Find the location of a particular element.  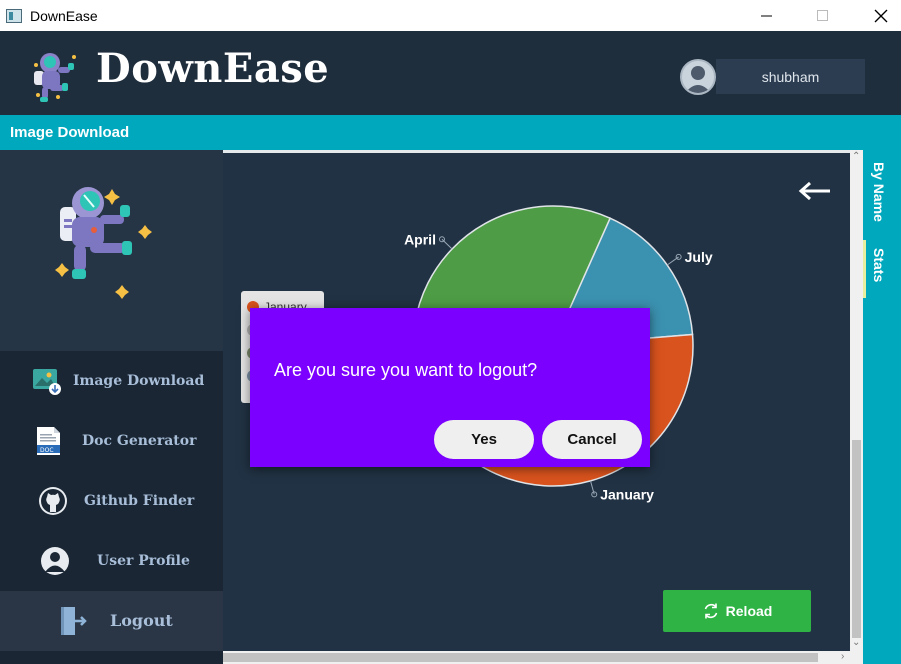

astronaut-logo-icon is located at coordinates (55, 77).